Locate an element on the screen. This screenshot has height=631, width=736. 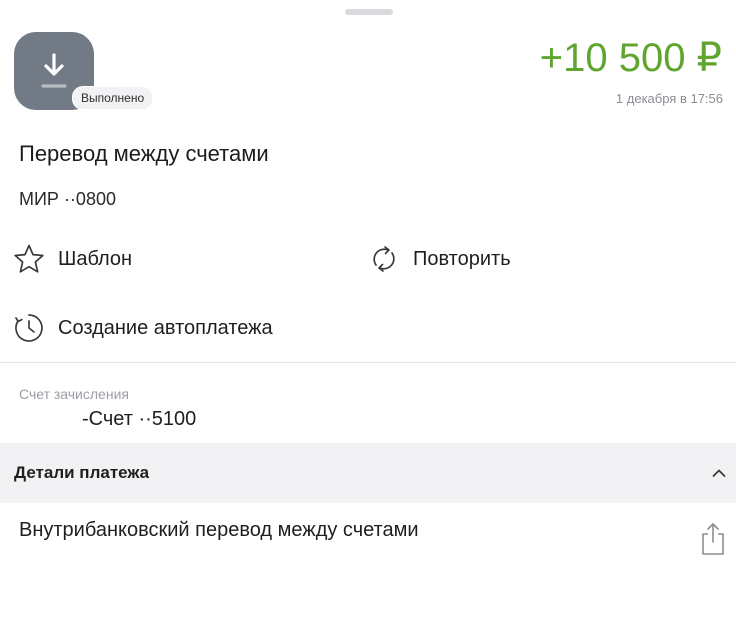
share-button is located at coordinates (713, 539).